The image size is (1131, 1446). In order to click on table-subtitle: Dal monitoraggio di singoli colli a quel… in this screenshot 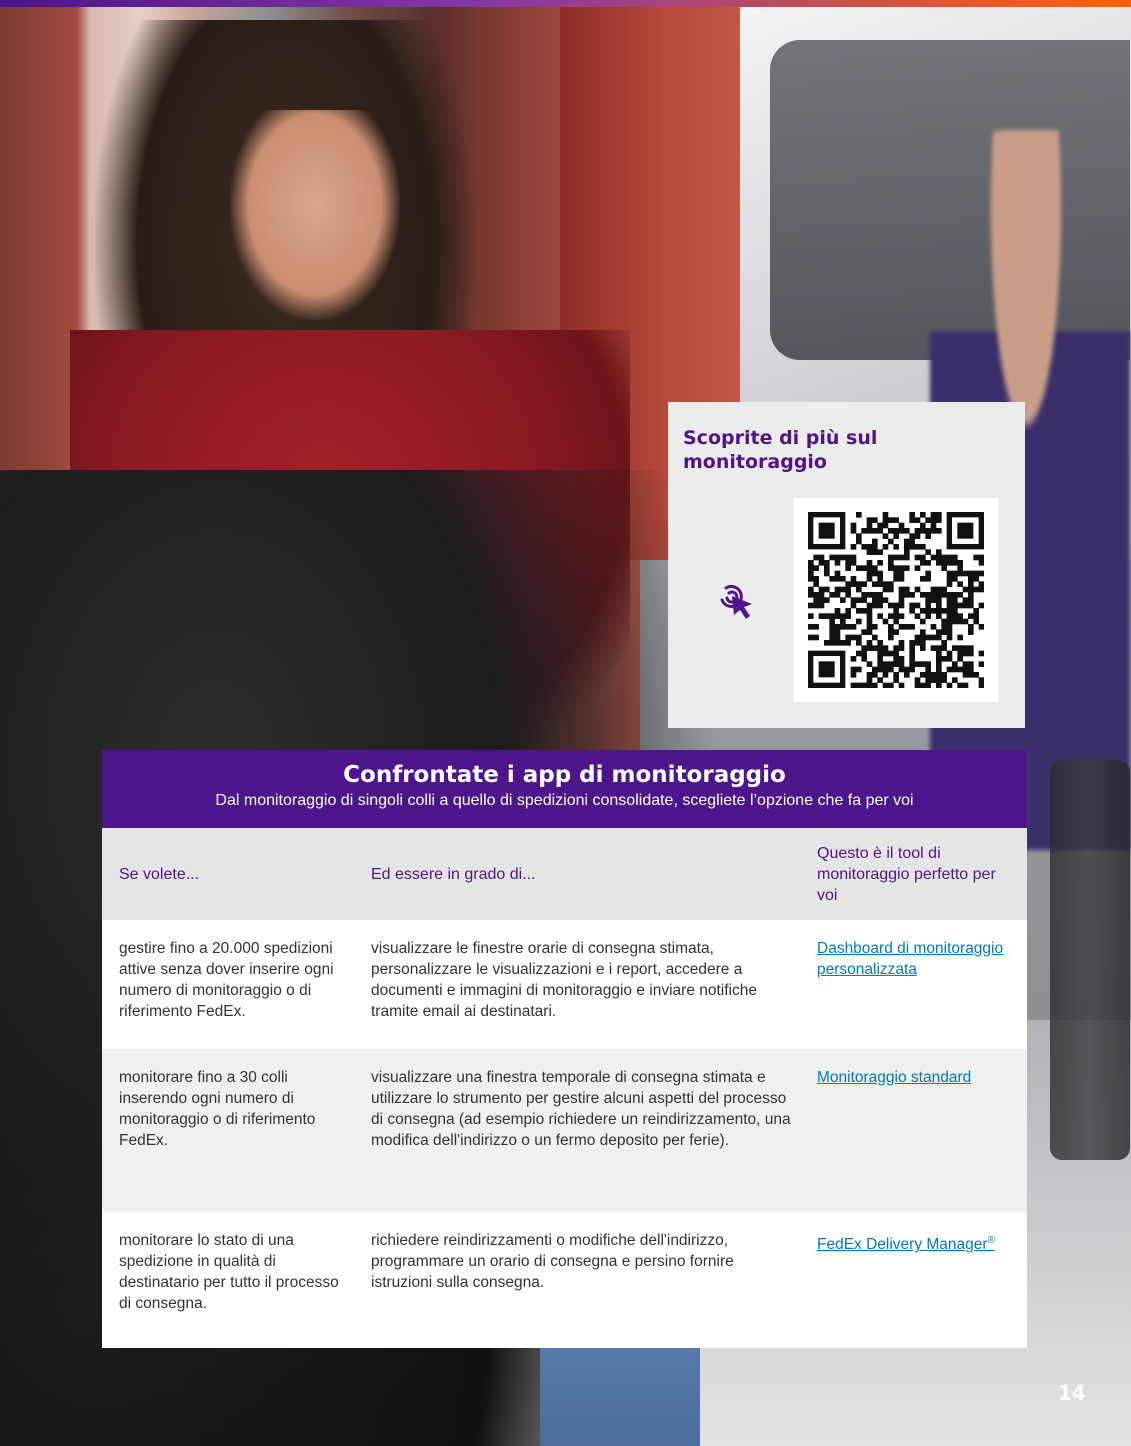, I will do `click(564, 800)`.